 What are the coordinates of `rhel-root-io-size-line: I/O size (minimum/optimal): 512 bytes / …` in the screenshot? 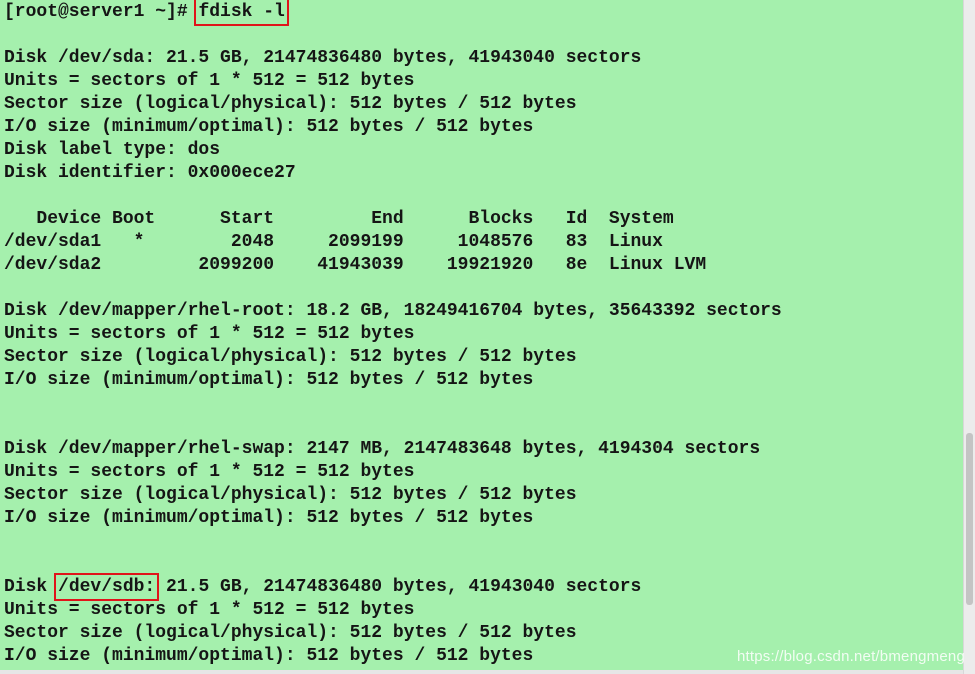 It's located at (269, 380).